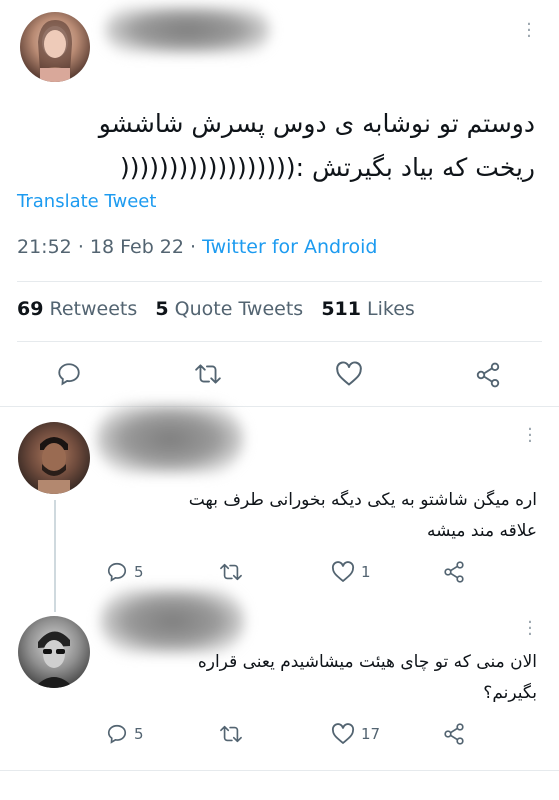 This screenshot has width=559, height=800. Describe the element at coordinates (481, 531) in the screenshot. I see `reply-text-line-2: علاقه مند میشه` at that location.